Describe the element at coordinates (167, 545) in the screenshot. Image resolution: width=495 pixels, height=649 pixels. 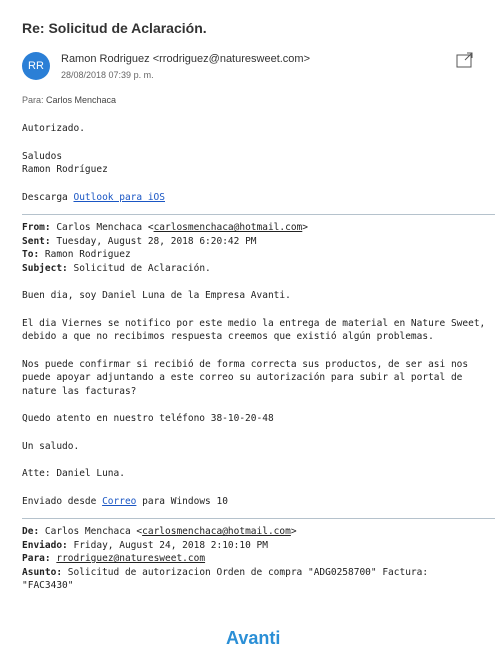
I see `sent-value: Friday, August 24, 2018 2:10:10 PM` at that location.